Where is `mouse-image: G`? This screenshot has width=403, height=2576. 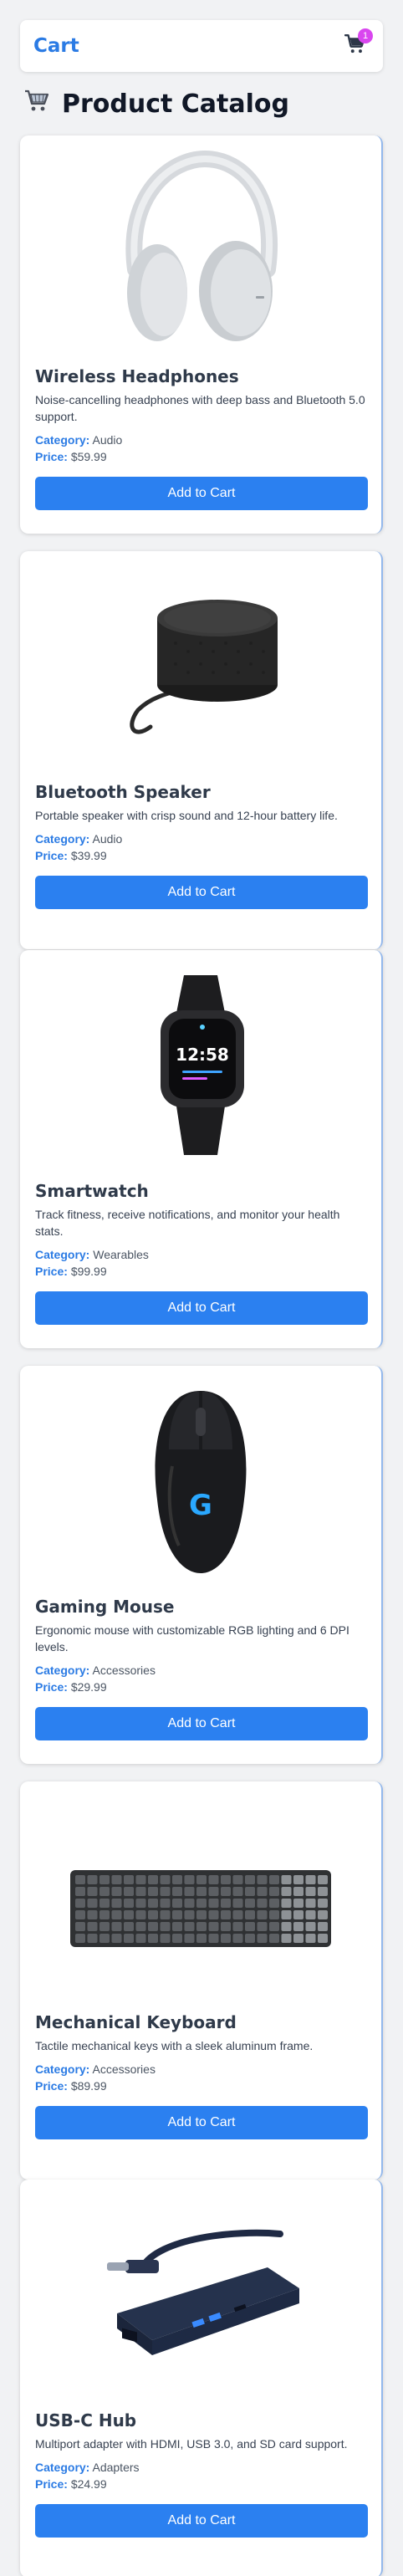 mouse-image: G is located at coordinates (200, 1479).